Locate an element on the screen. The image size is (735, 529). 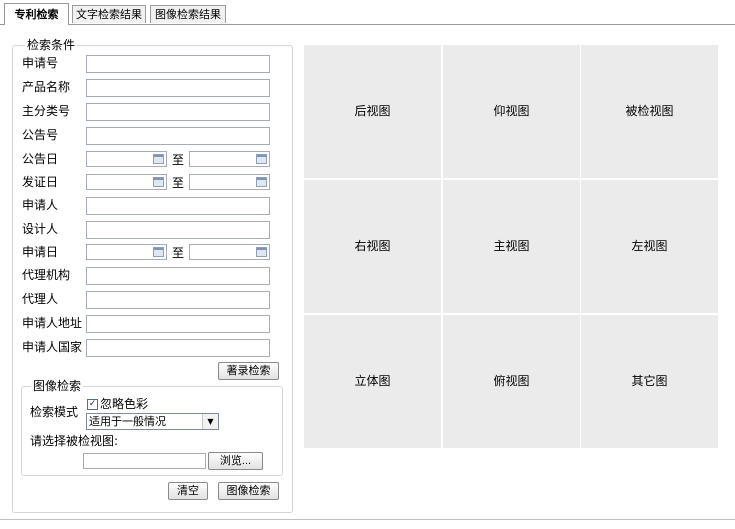
agency-label: 代理机构 is located at coordinates (46, 275).